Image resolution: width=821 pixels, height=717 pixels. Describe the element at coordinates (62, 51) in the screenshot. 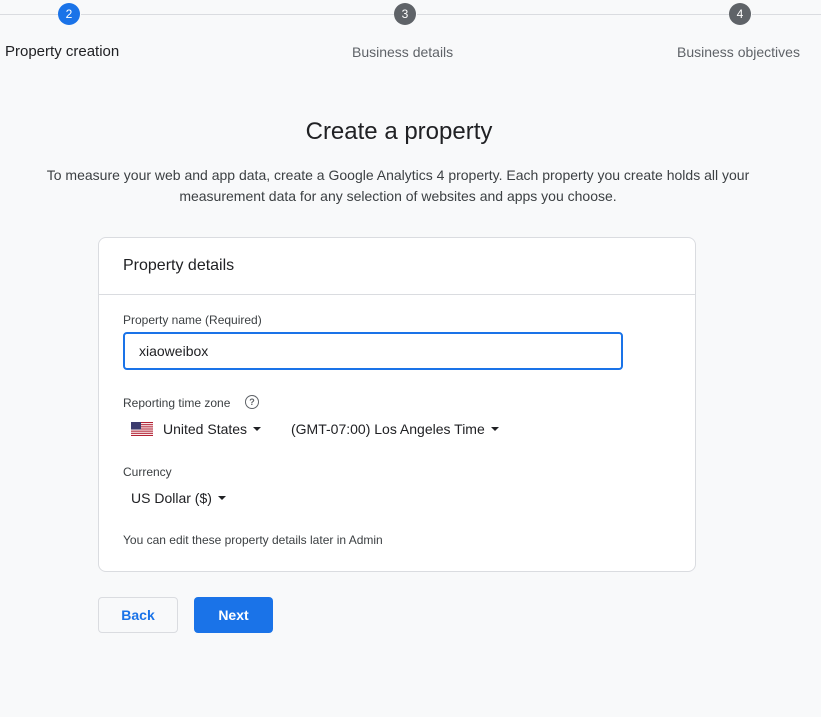

I see `step-2-label: Property creation` at that location.